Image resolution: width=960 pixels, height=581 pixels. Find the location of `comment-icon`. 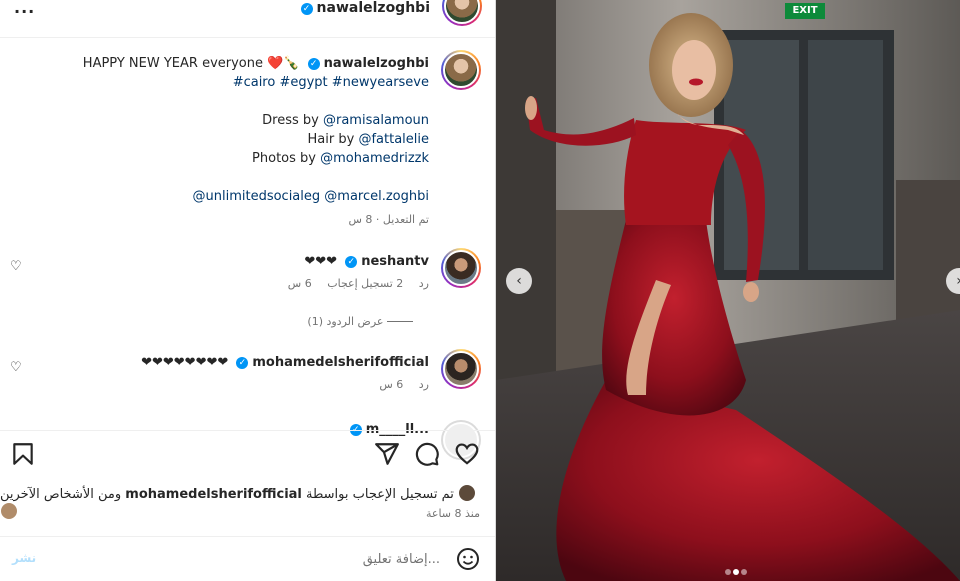

comment-icon is located at coordinates (427, 454).